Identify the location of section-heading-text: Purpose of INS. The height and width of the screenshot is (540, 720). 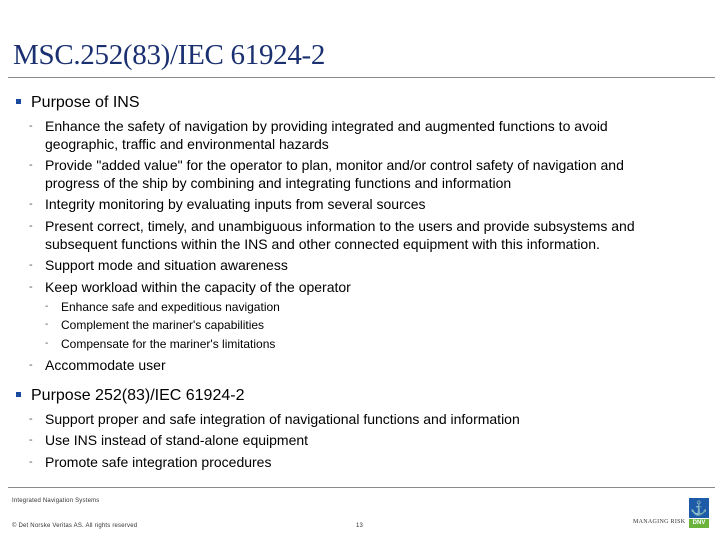
(85, 102).